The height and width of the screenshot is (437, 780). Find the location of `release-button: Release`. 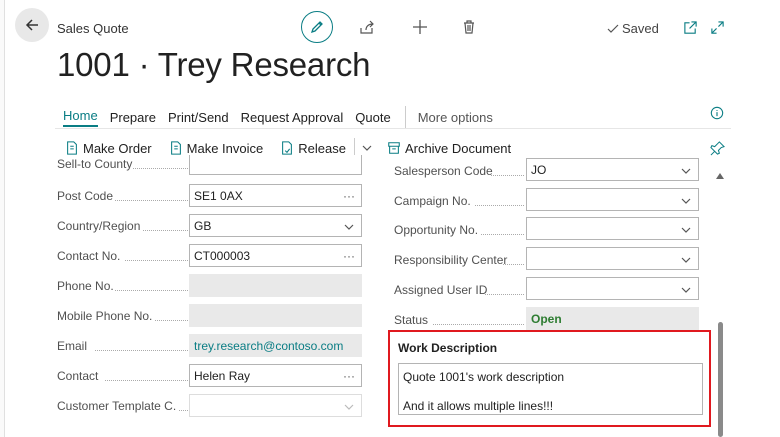

release-button: Release is located at coordinates (313, 148).